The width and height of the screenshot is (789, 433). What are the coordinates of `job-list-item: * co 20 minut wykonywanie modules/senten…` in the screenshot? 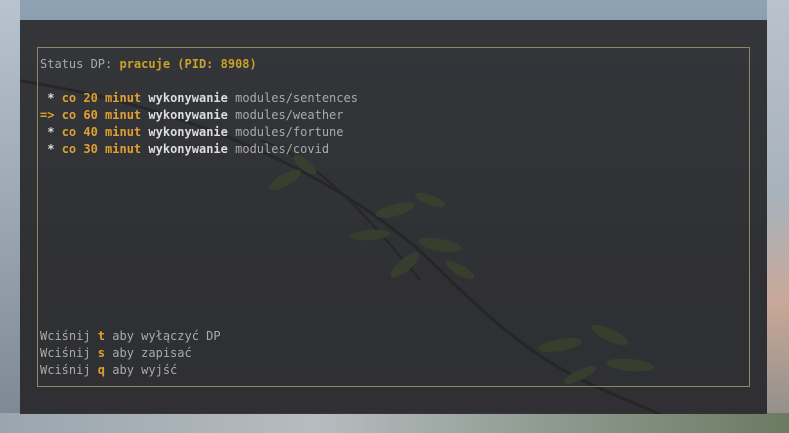 It's located at (199, 98).